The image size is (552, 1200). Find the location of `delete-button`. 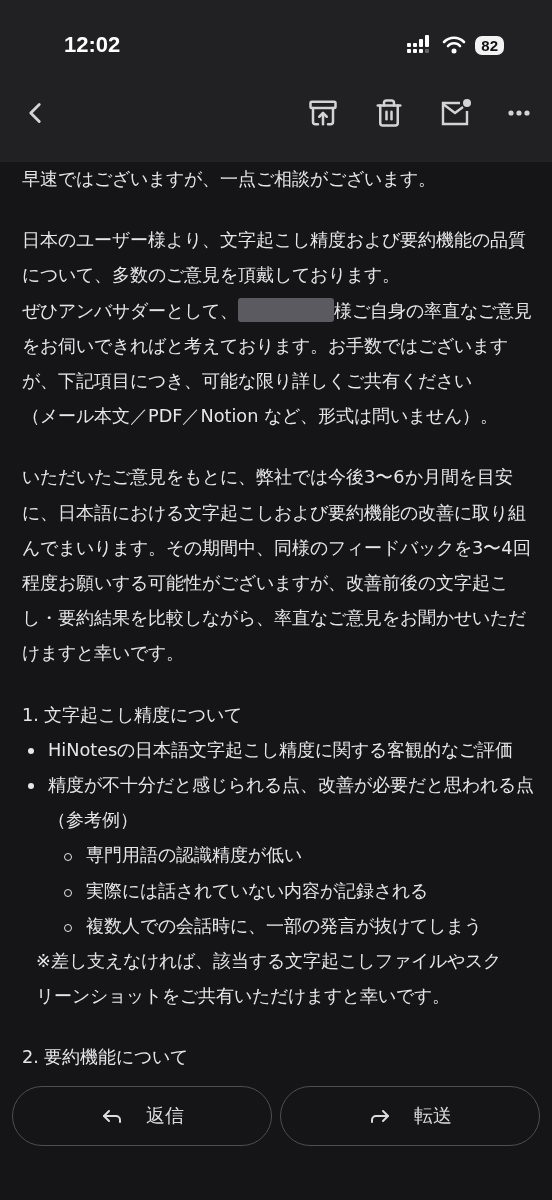

delete-button is located at coordinates (389, 113).